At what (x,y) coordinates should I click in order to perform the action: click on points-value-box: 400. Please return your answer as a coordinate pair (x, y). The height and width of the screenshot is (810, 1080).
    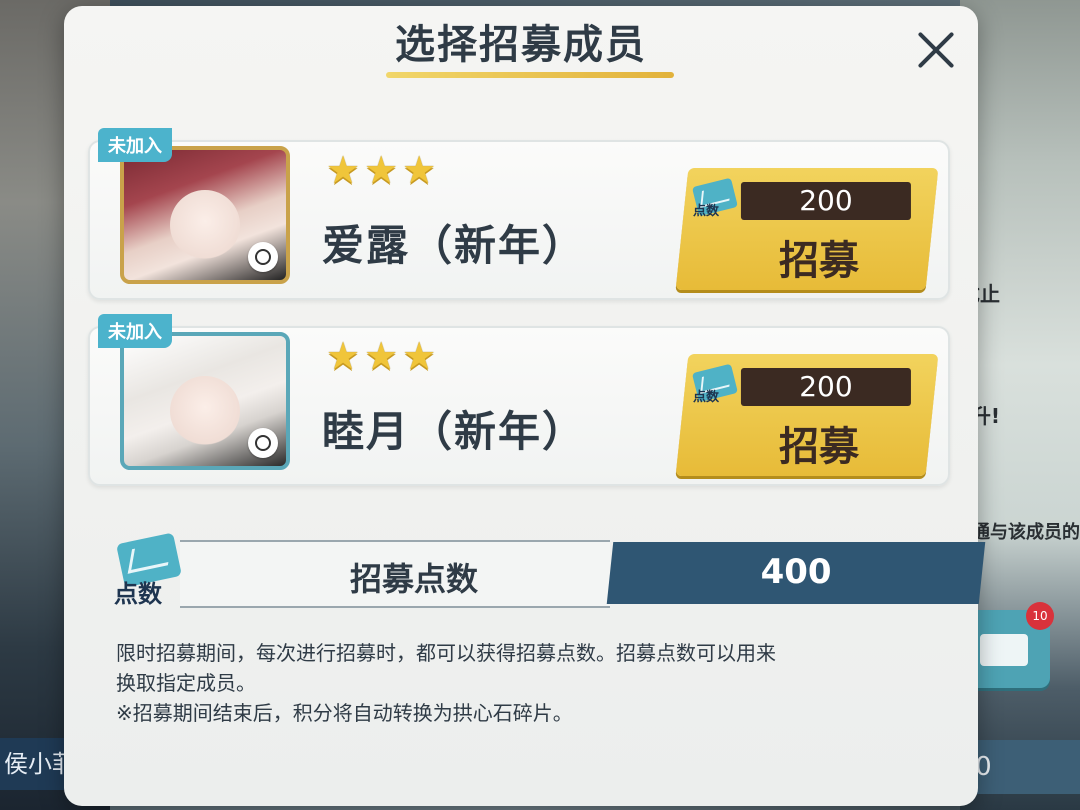
    Looking at the image, I should click on (796, 573).